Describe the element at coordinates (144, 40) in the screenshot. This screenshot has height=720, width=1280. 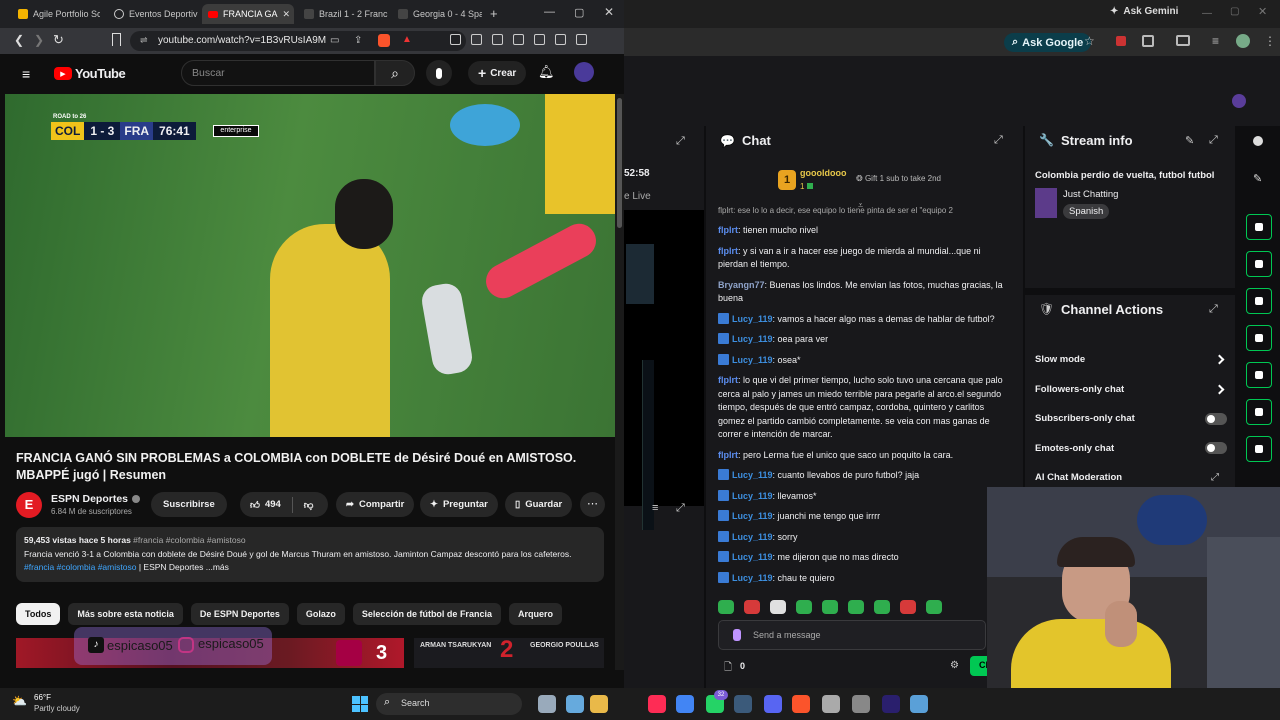
I see `site-info-icon: ⇌` at that location.